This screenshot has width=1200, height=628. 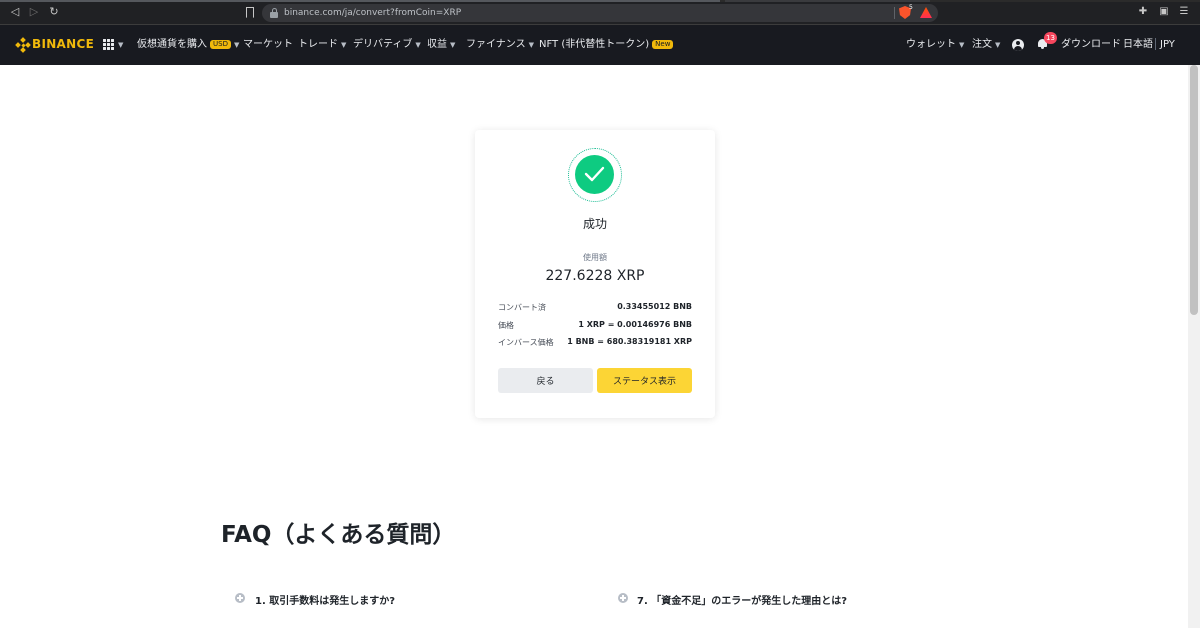 I want to click on nav-earn: 収益 ▼, so click(x=441, y=45).